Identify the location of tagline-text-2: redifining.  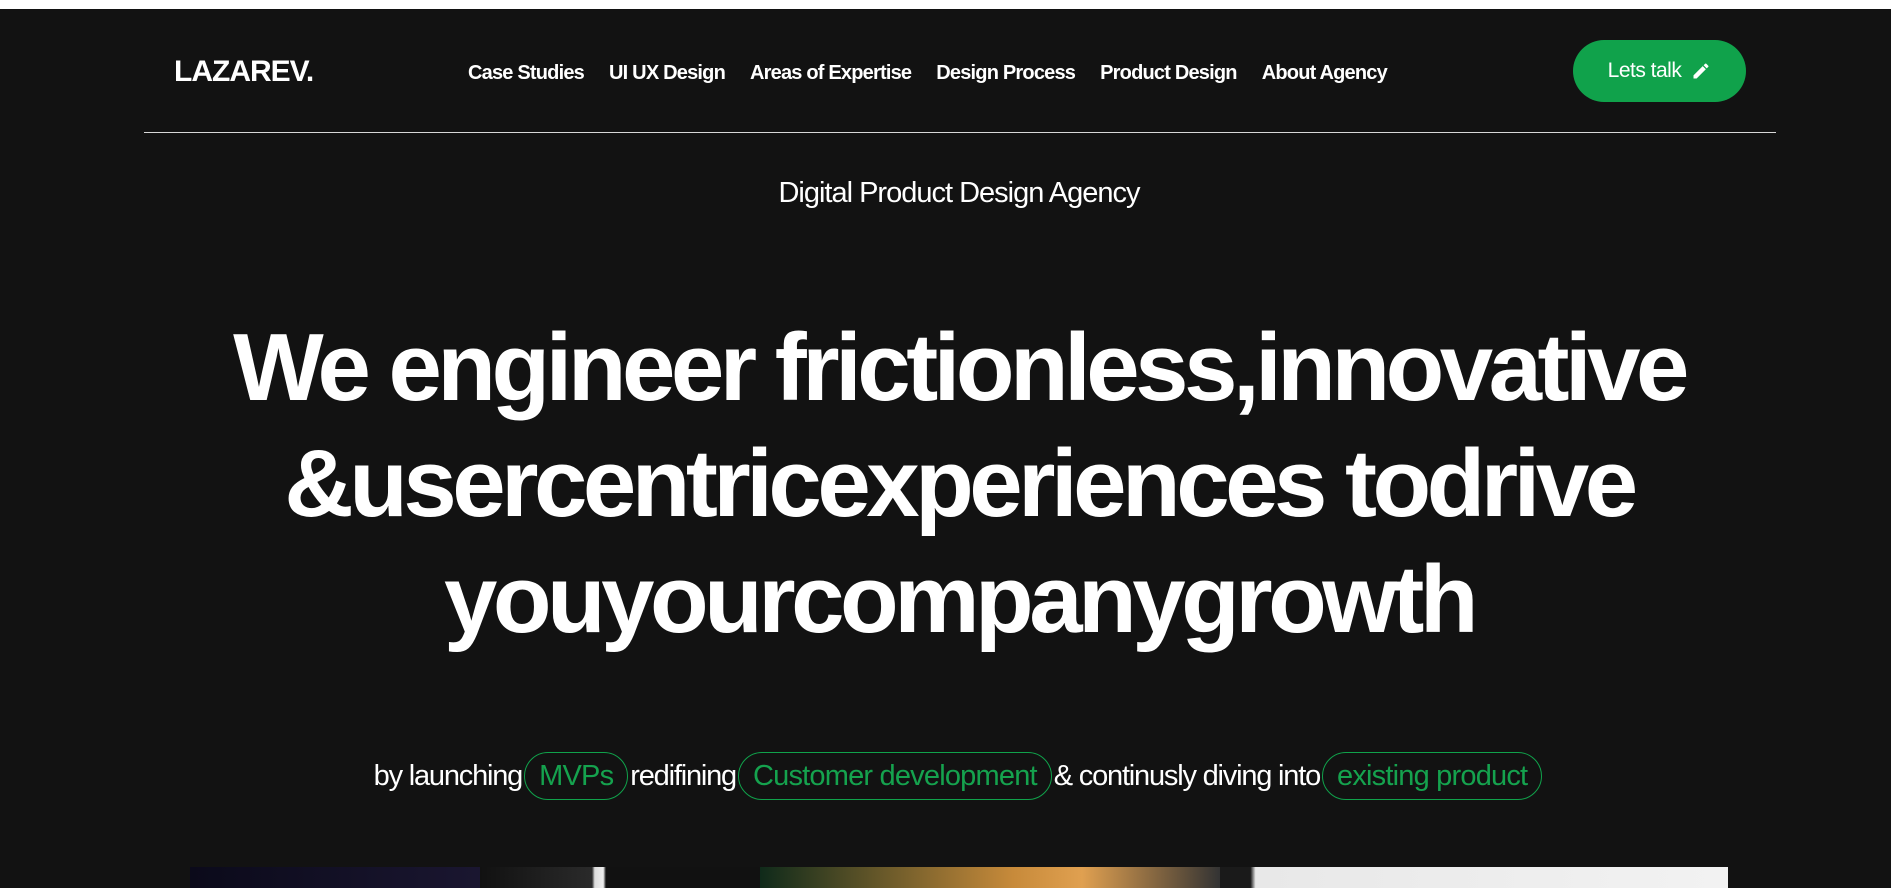
(683, 775).